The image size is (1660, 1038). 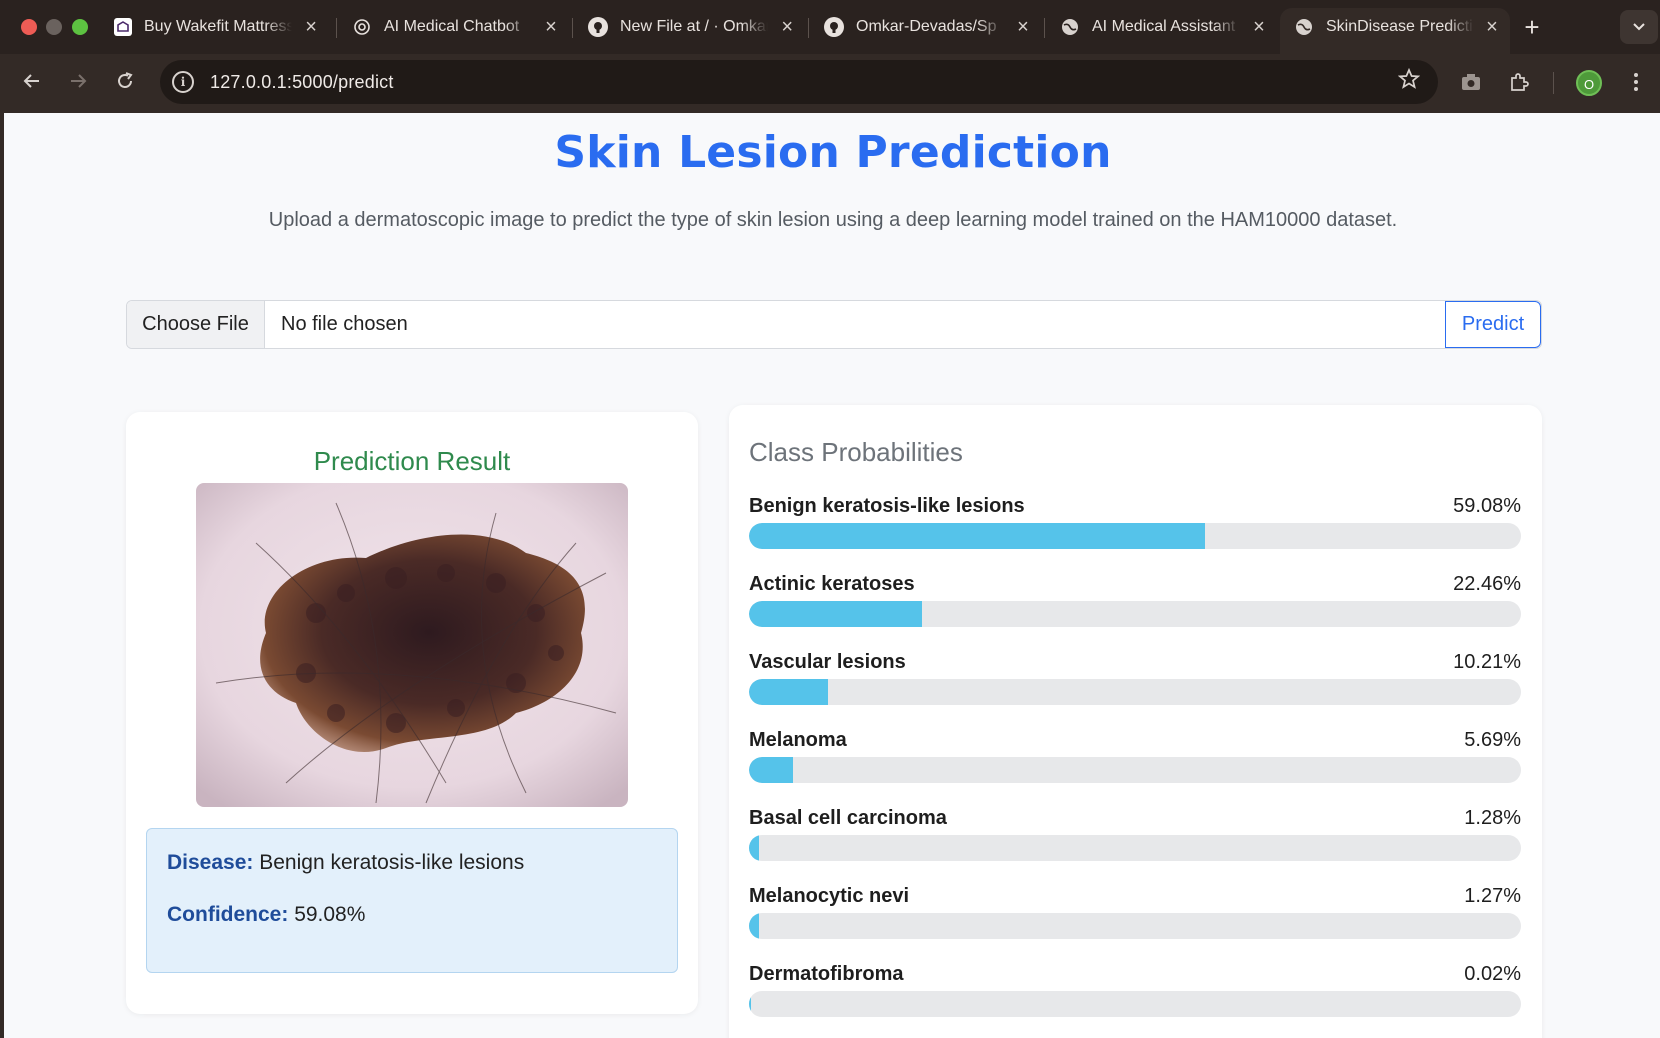 I want to click on openai-icon, so click(x=362, y=27).